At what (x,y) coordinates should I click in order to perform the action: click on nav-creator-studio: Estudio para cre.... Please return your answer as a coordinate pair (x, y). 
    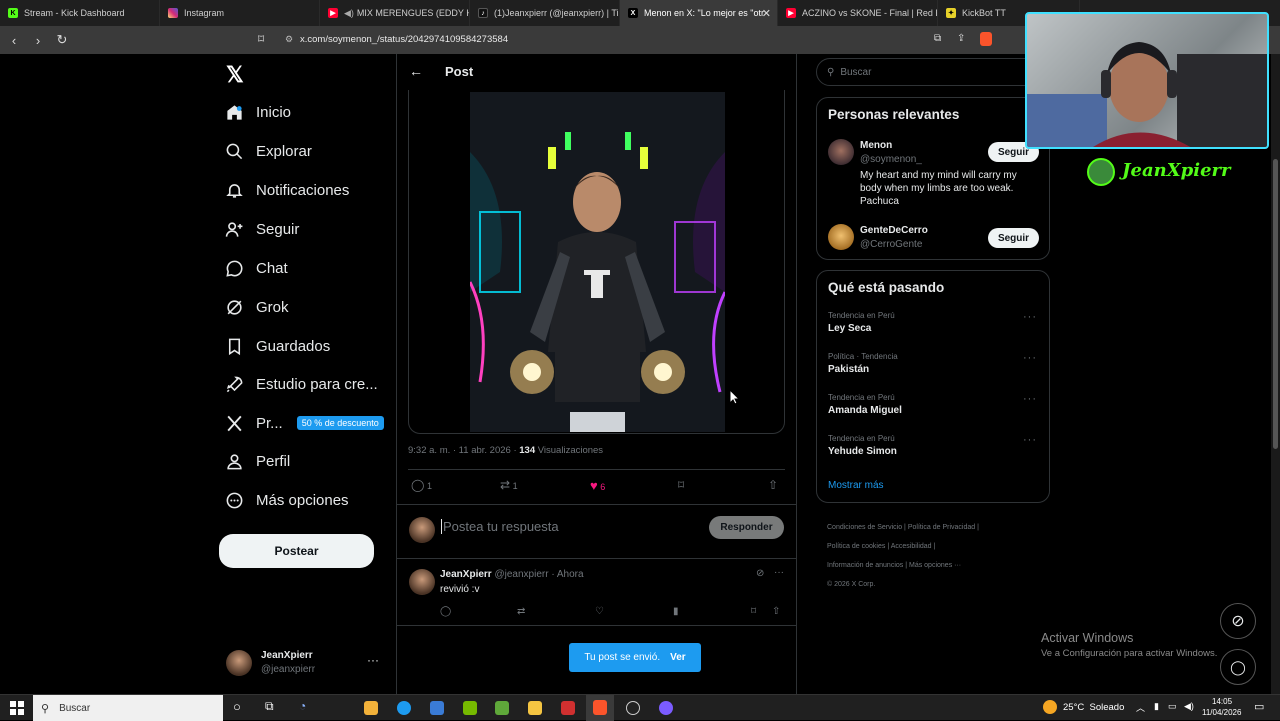
    Looking at the image, I should click on (301, 384).